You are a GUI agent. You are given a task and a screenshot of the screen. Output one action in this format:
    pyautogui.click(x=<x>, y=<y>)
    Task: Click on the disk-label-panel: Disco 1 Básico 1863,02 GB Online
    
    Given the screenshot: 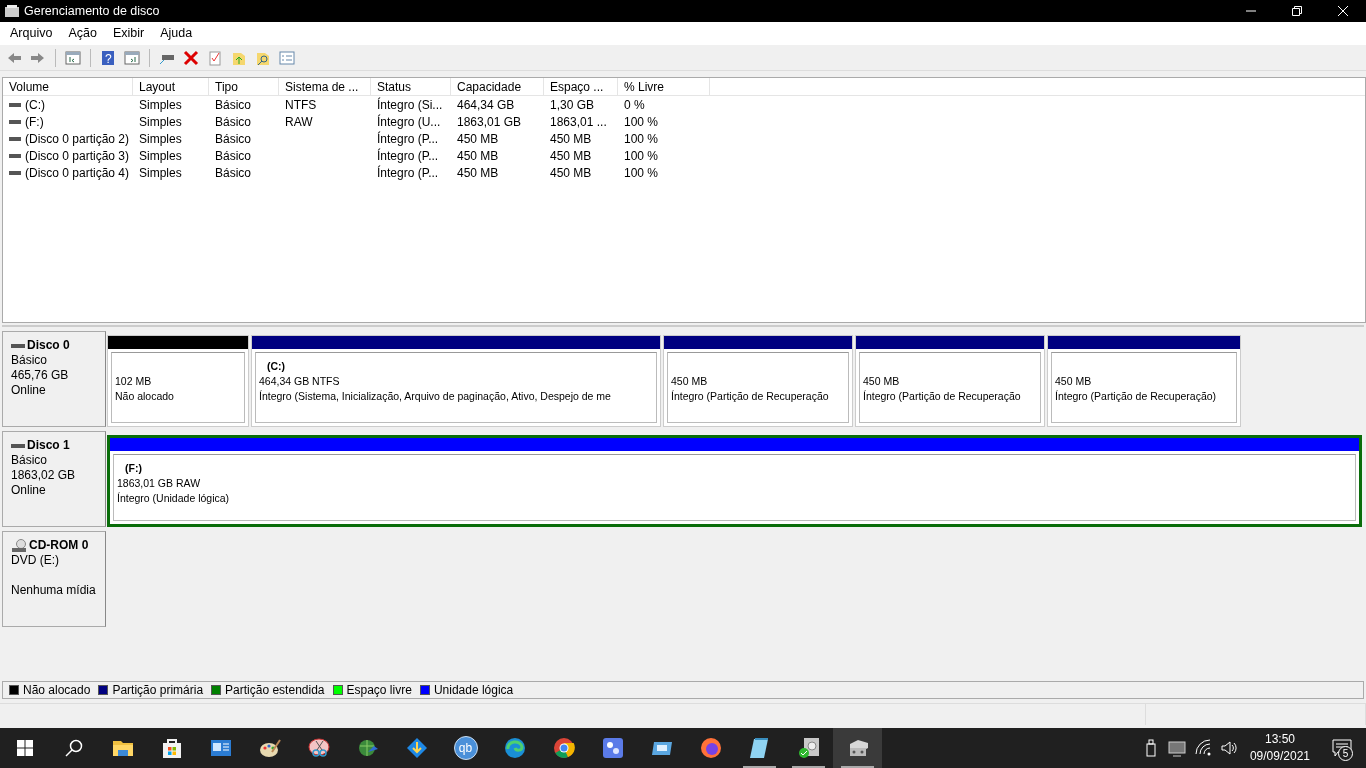 What is the action you would take?
    pyautogui.click(x=54, y=479)
    